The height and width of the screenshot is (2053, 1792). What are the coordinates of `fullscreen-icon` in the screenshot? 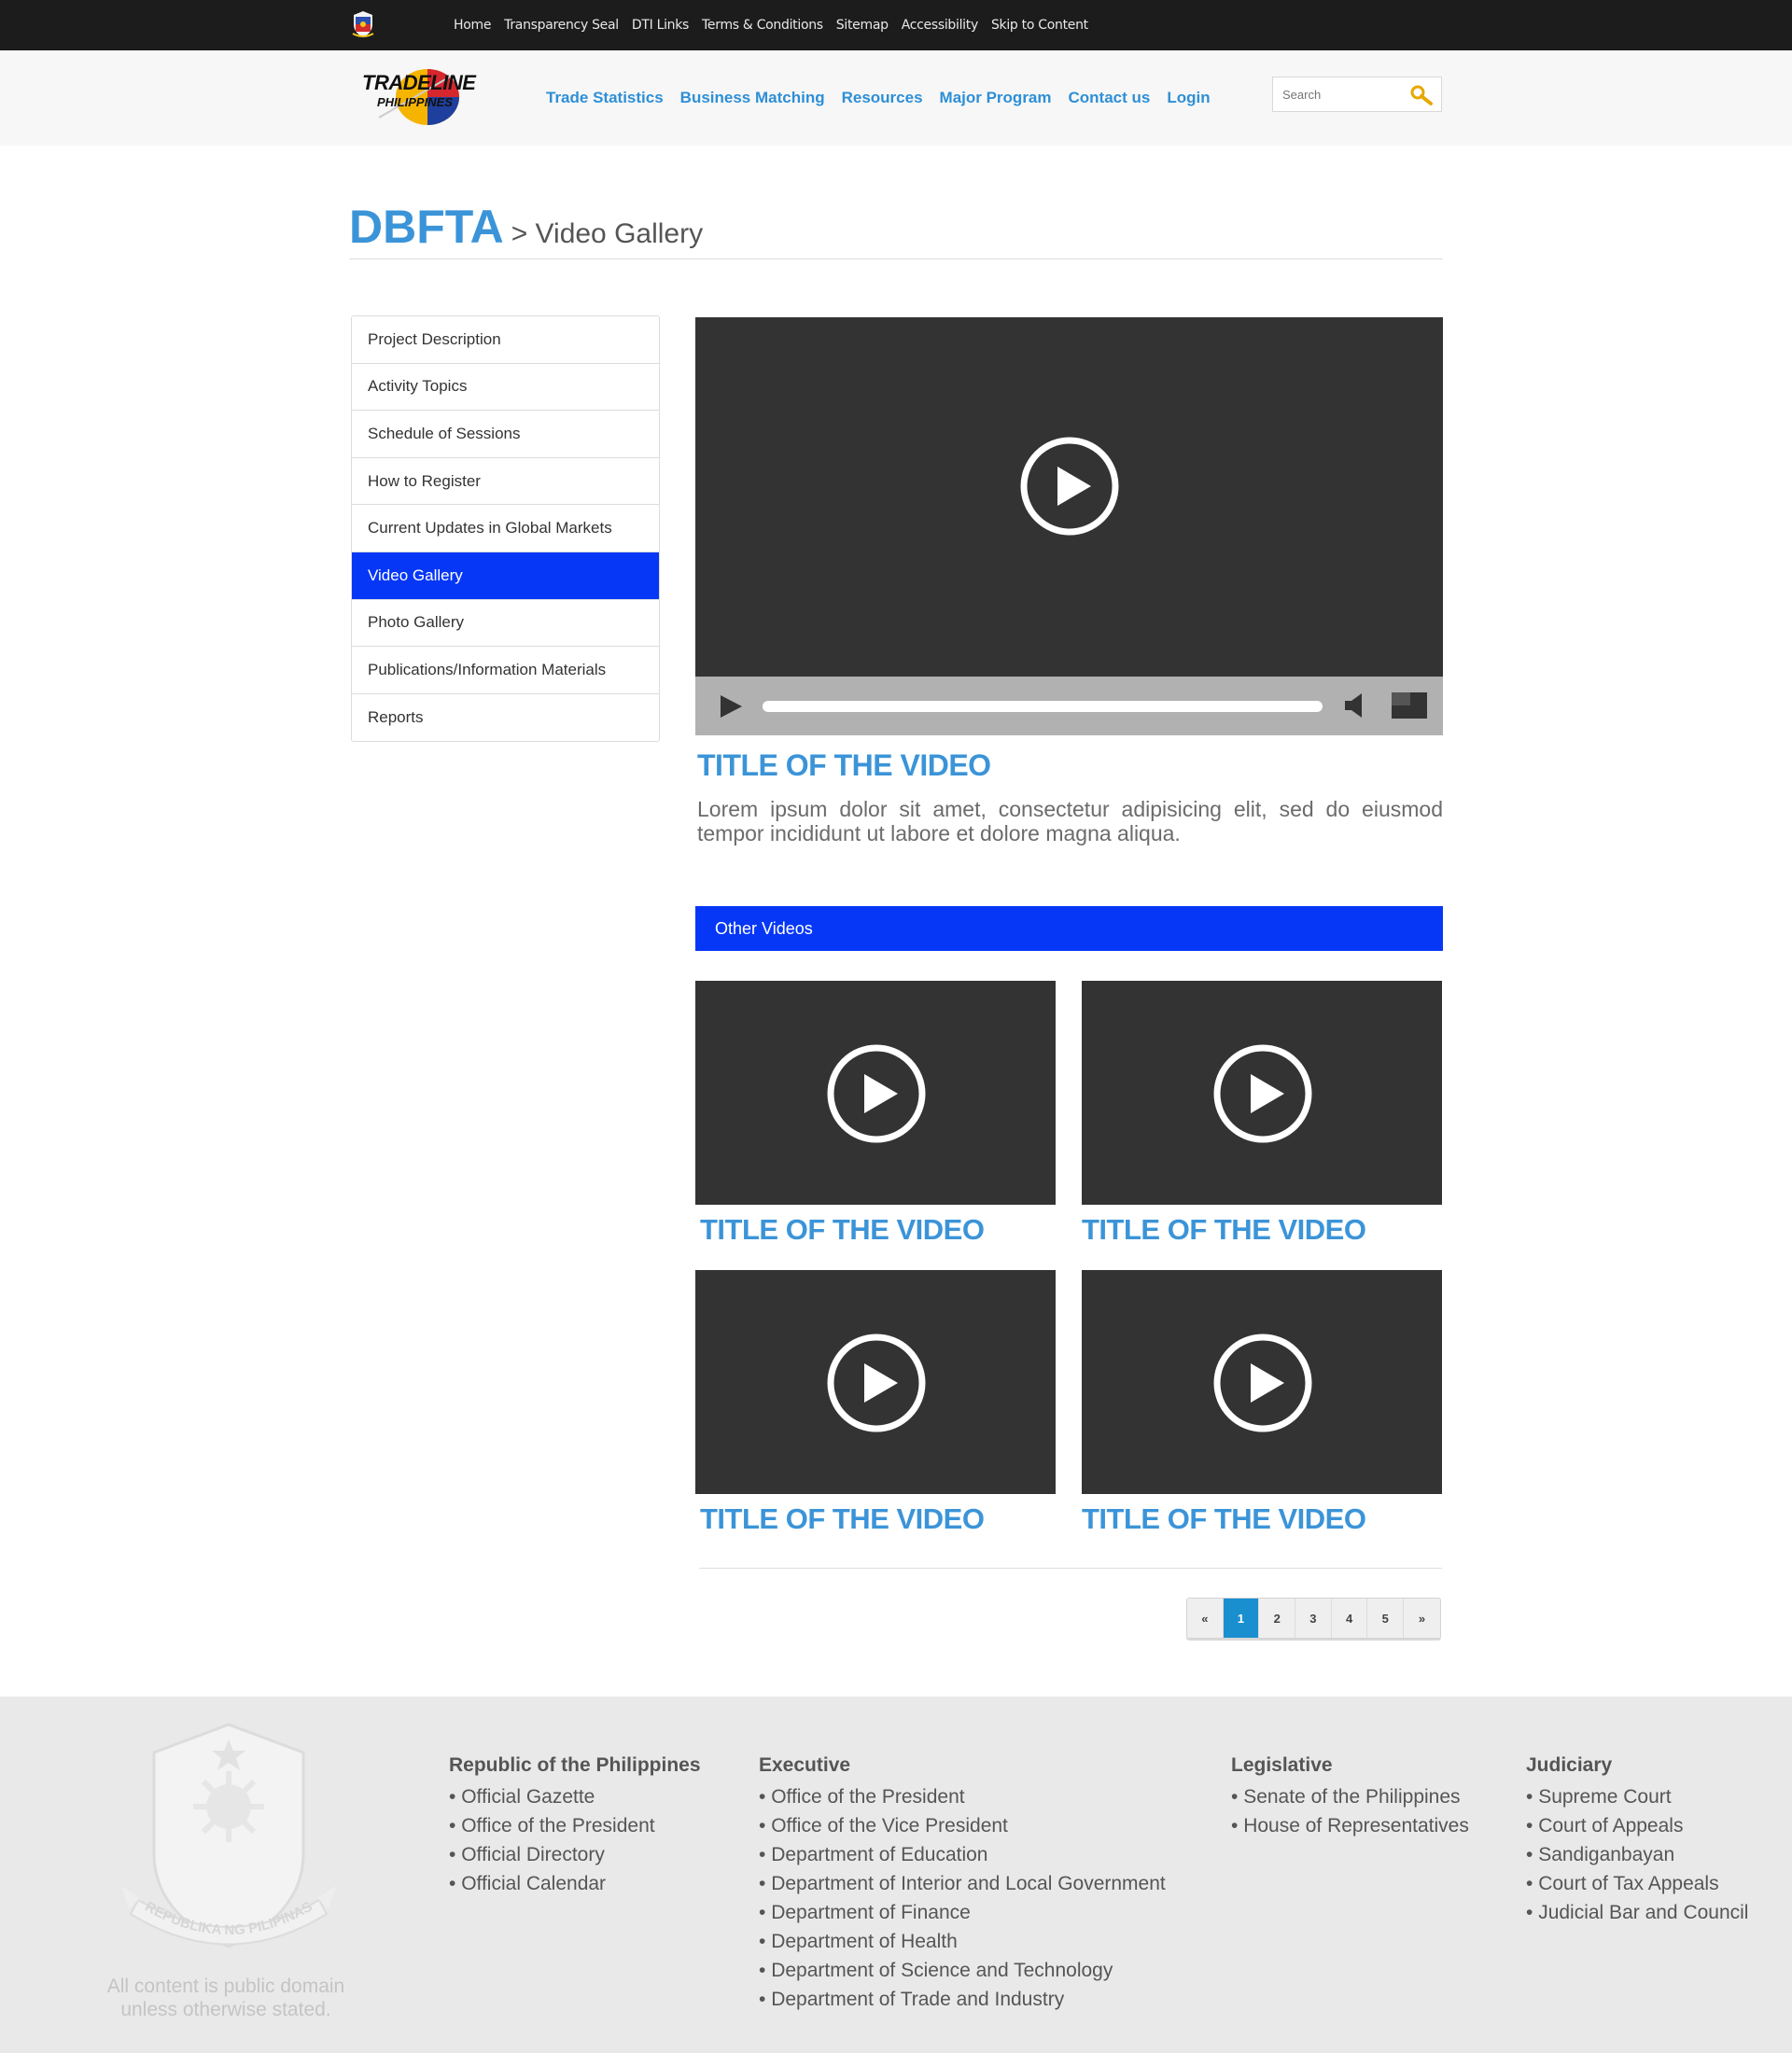 It's located at (1409, 705).